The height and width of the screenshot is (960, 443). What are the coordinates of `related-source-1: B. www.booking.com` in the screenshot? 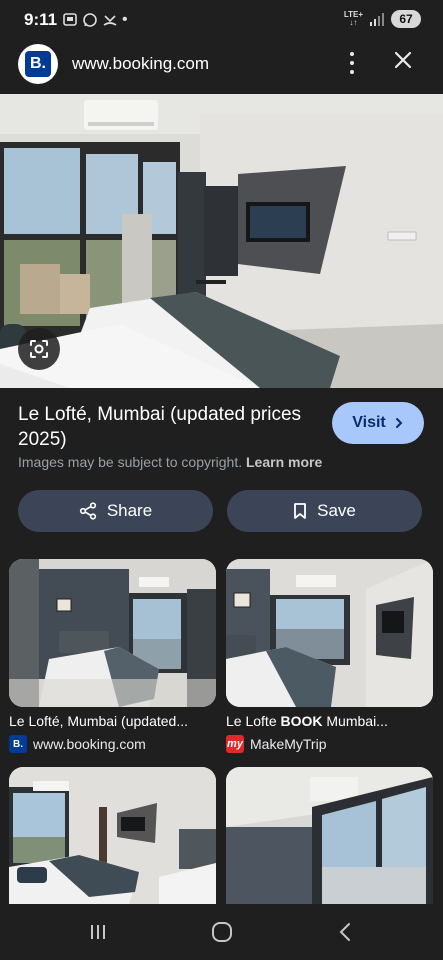 It's located at (77, 744).